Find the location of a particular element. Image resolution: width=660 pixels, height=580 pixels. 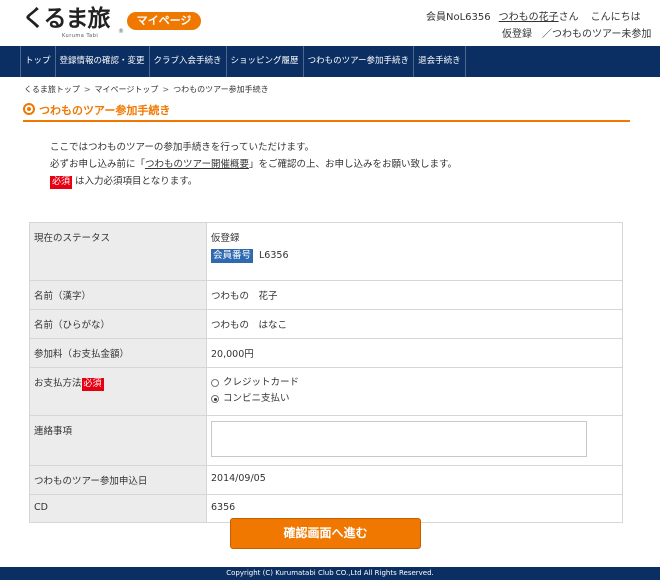

payment-label: お支払方法 is located at coordinates (58, 383).